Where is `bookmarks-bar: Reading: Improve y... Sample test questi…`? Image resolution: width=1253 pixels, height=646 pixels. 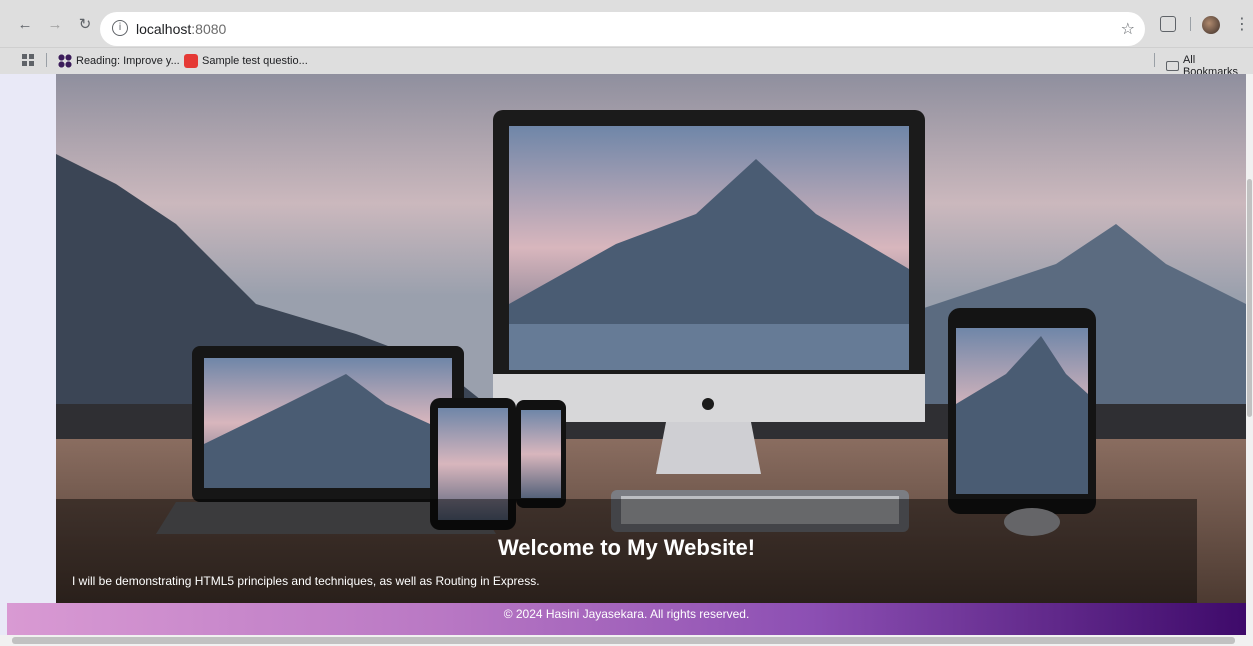 bookmarks-bar: Reading: Improve y... Sample test questi… is located at coordinates (626, 63).